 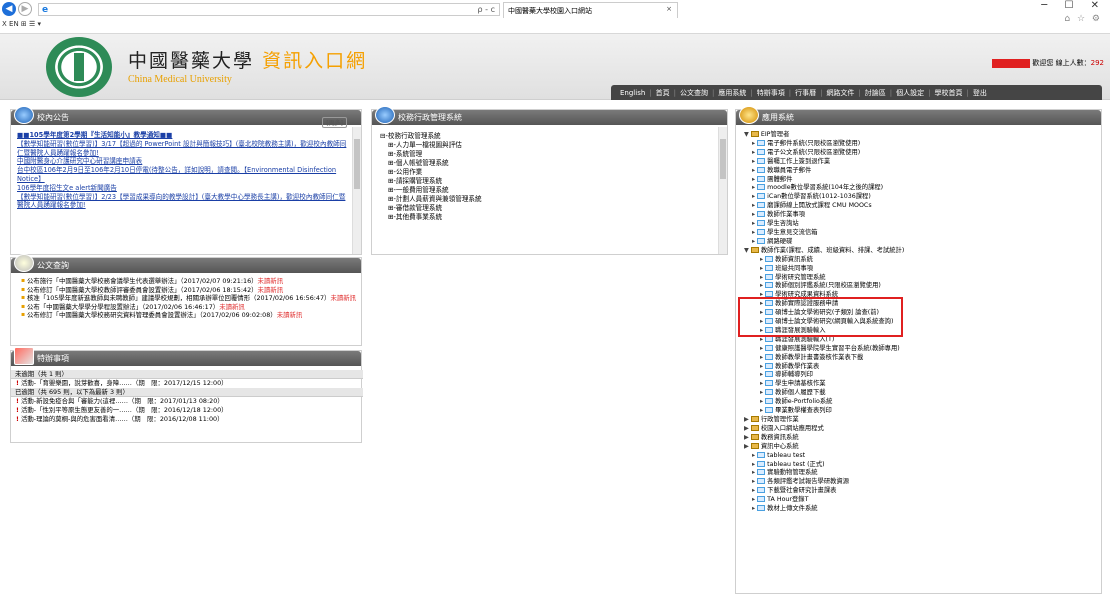 I want to click on app-tree-item: ▸ TA Hour登錄T, so click(x=914, y=500).